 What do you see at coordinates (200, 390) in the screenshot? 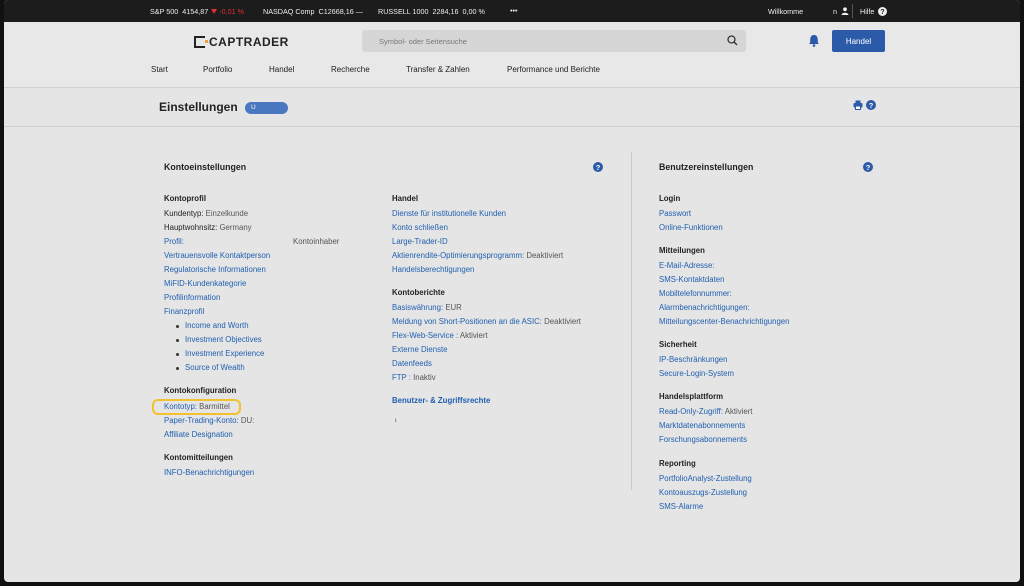
I see `heading-kontokonfiguration: Kontokonfiguration` at bounding box center [200, 390].